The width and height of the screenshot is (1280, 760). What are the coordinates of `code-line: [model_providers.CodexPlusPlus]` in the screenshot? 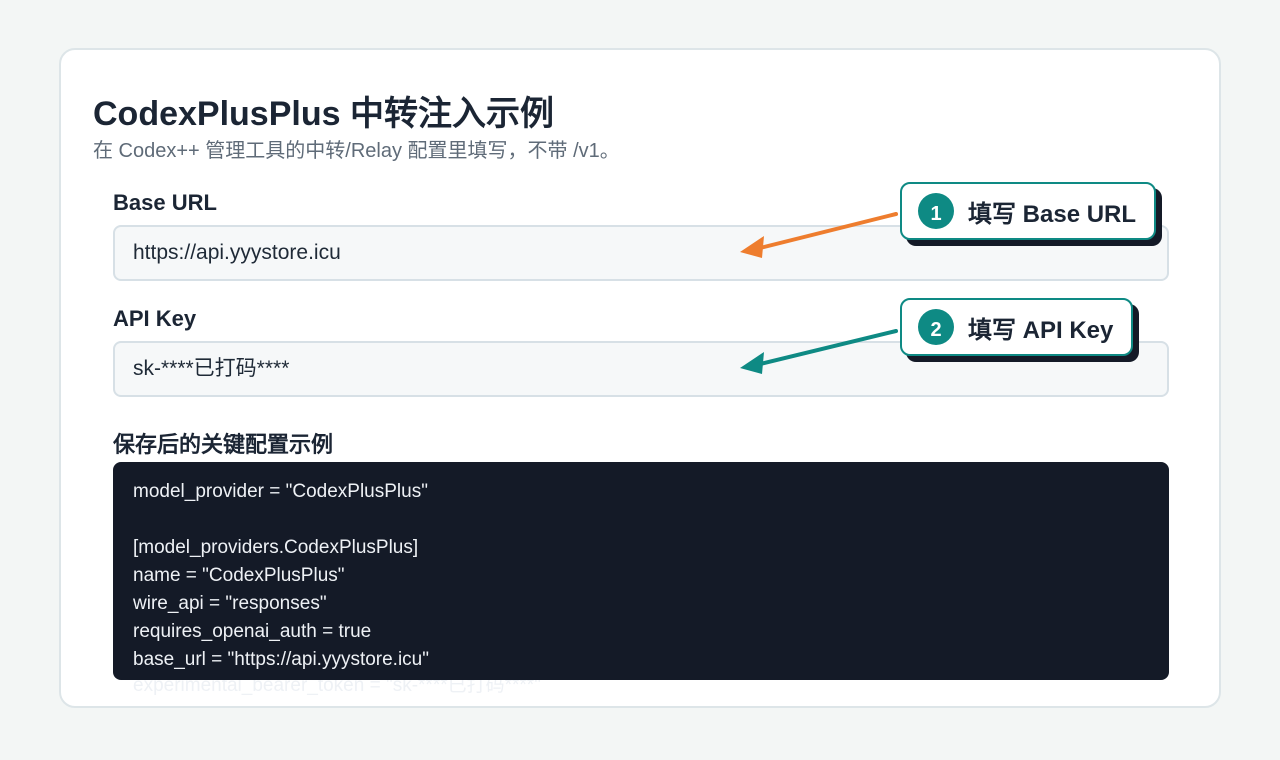 It's located at (276, 547).